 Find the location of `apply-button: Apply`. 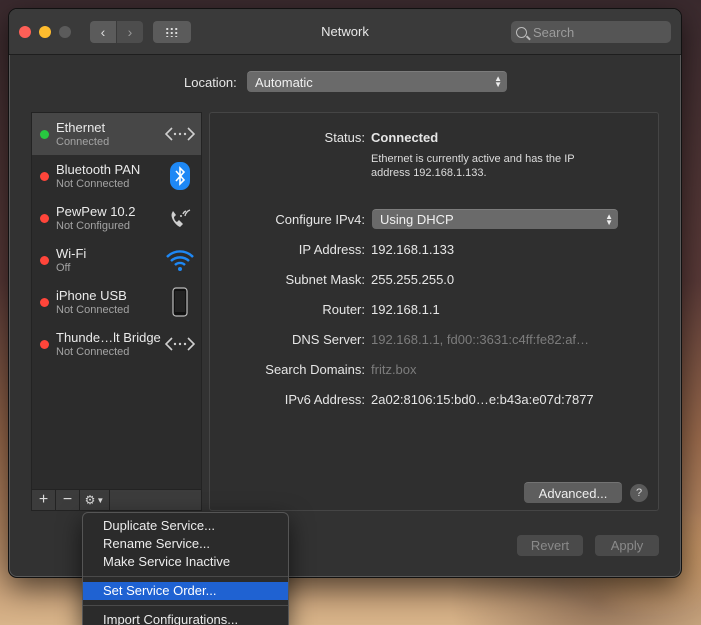

apply-button: Apply is located at coordinates (627, 545).